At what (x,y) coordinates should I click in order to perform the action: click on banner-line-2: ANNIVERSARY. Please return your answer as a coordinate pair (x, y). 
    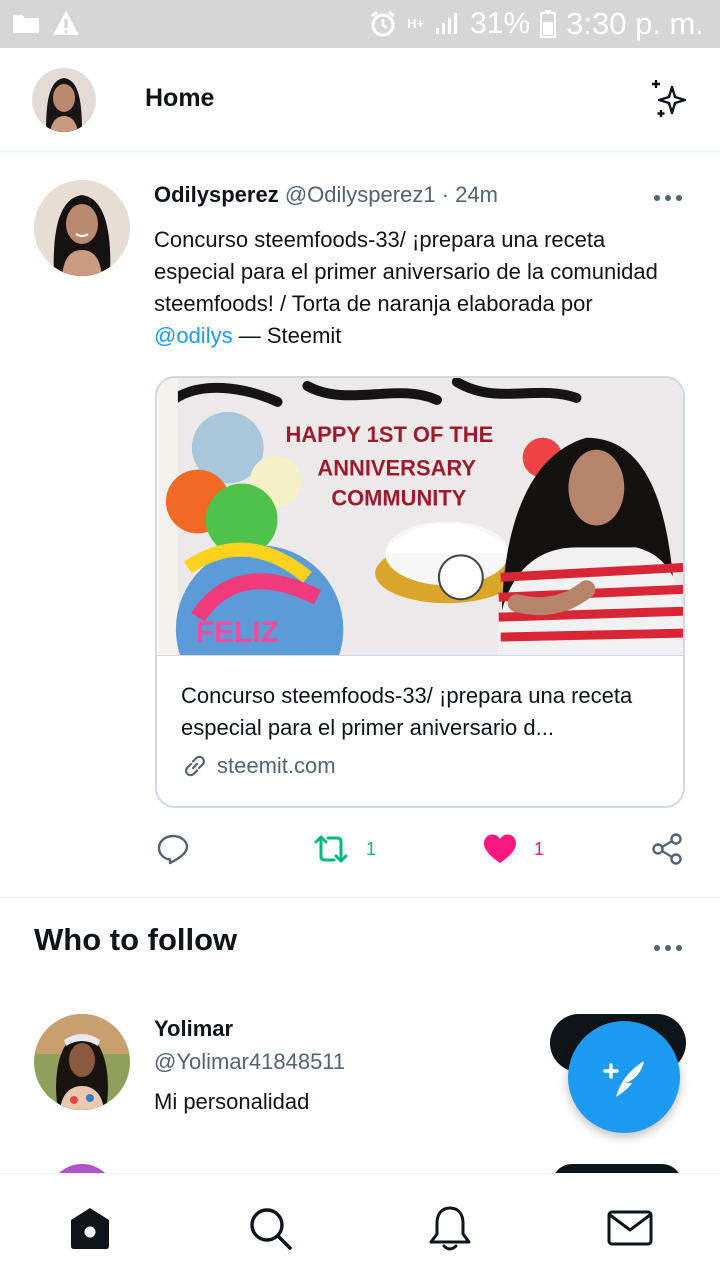
    Looking at the image, I should click on (396, 468).